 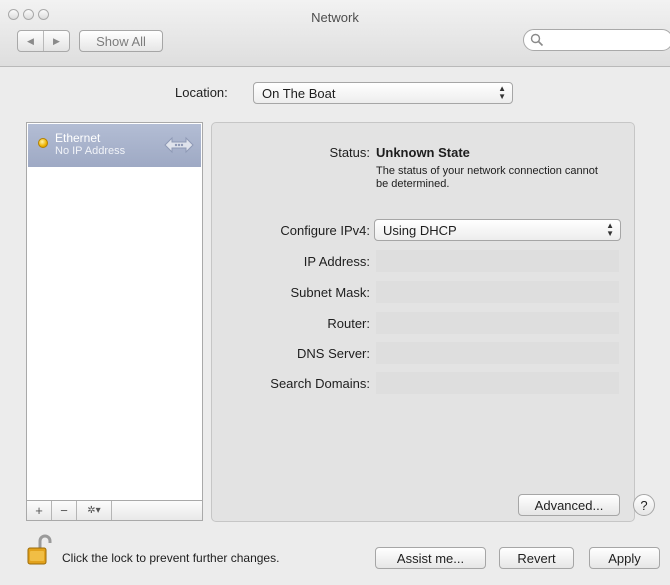 I want to click on location-popup: On The Boat ▲ ▼, so click(x=383, y=93).